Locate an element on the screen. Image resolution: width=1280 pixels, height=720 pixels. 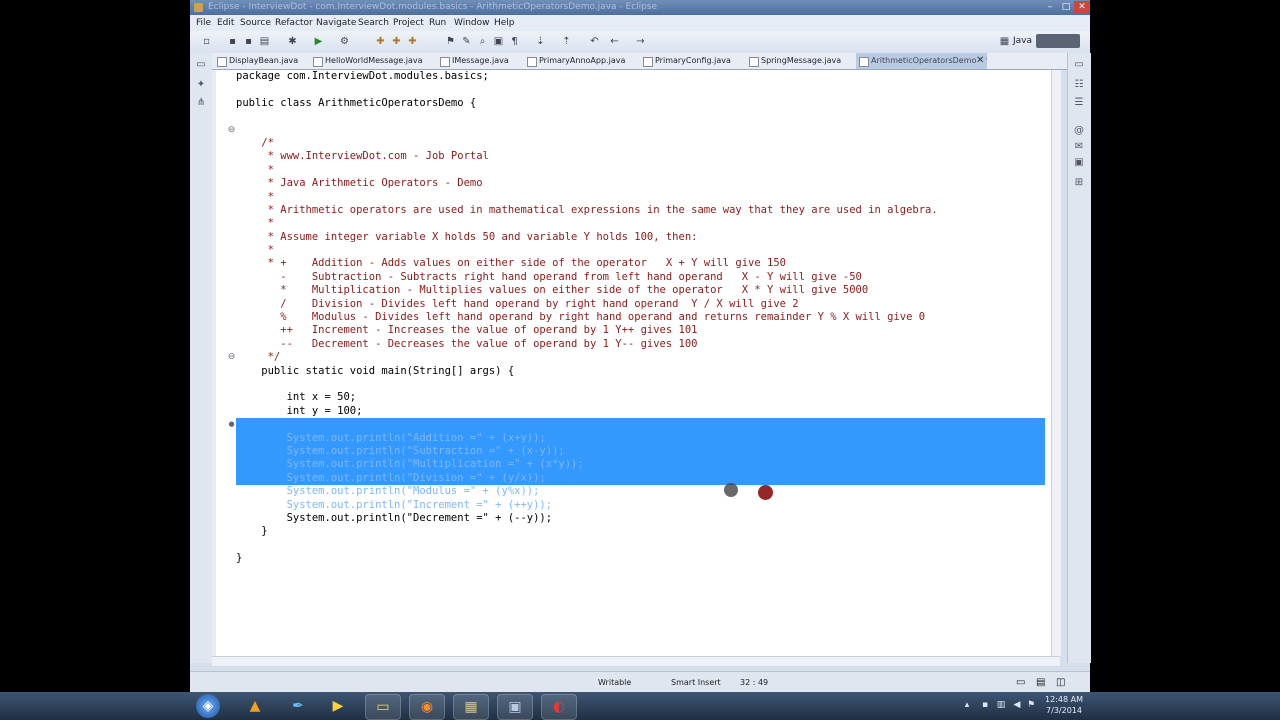
debug-perspective-button is located at coordinates (1058, 41).